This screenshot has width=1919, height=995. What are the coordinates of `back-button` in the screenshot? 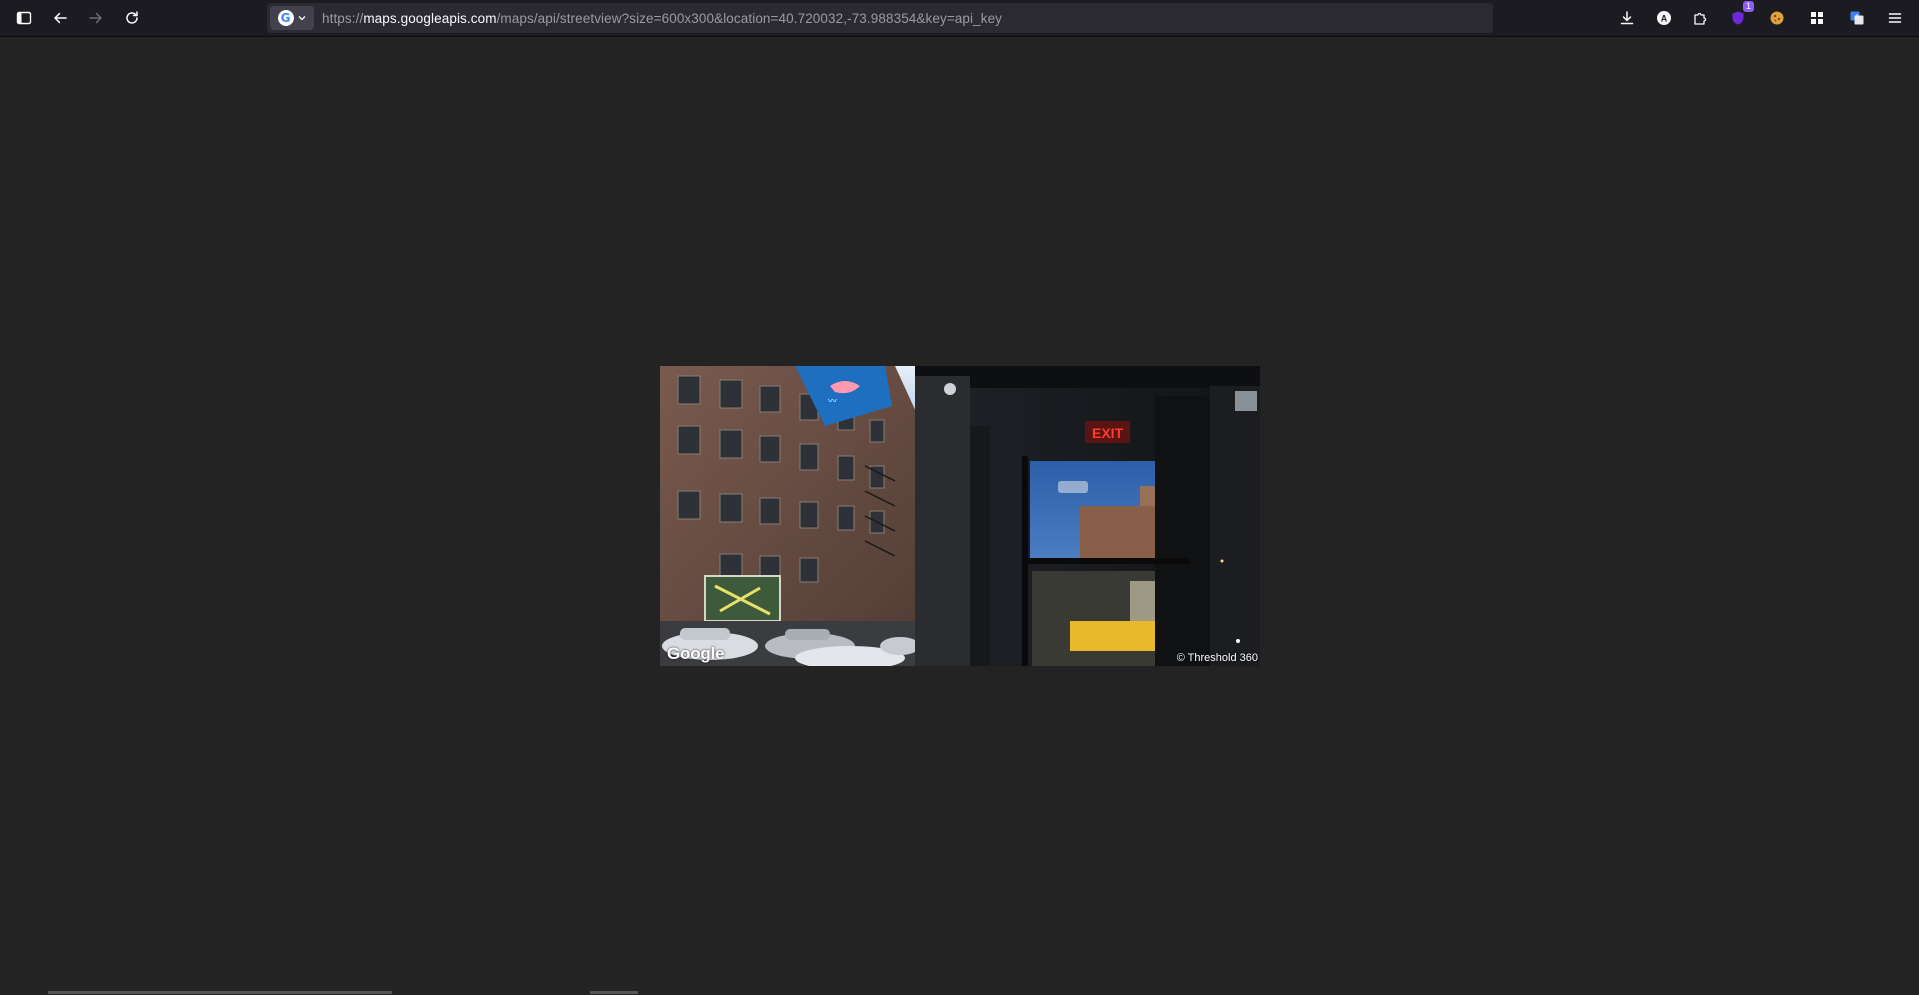 It's located at (60, 18).